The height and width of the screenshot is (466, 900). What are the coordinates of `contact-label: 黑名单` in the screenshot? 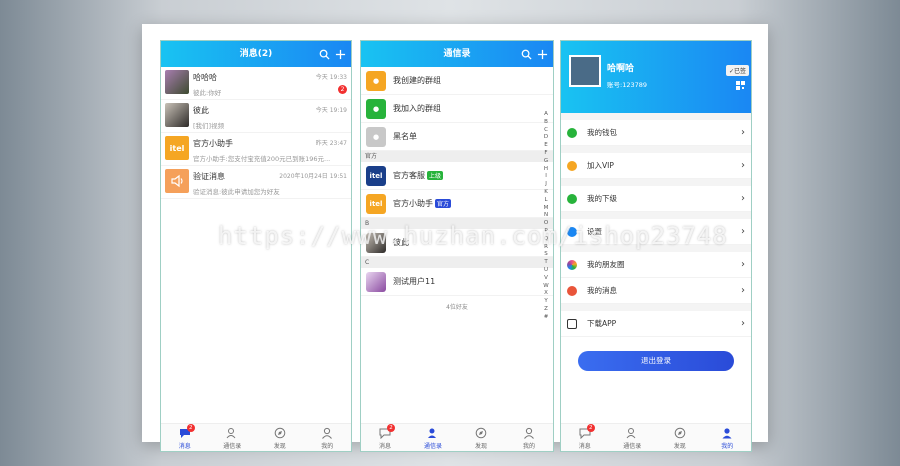 It's located at (405, 136).